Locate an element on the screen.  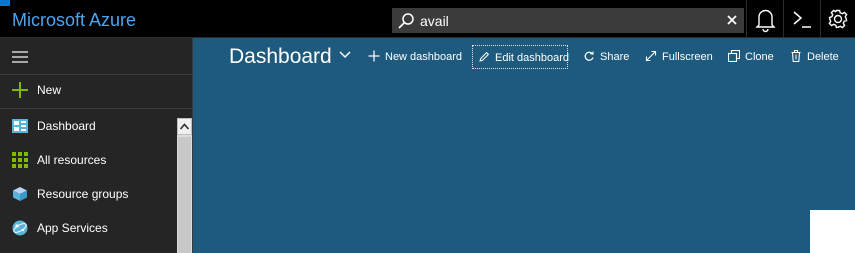
notifications-button is located at coordinates (765, 19).